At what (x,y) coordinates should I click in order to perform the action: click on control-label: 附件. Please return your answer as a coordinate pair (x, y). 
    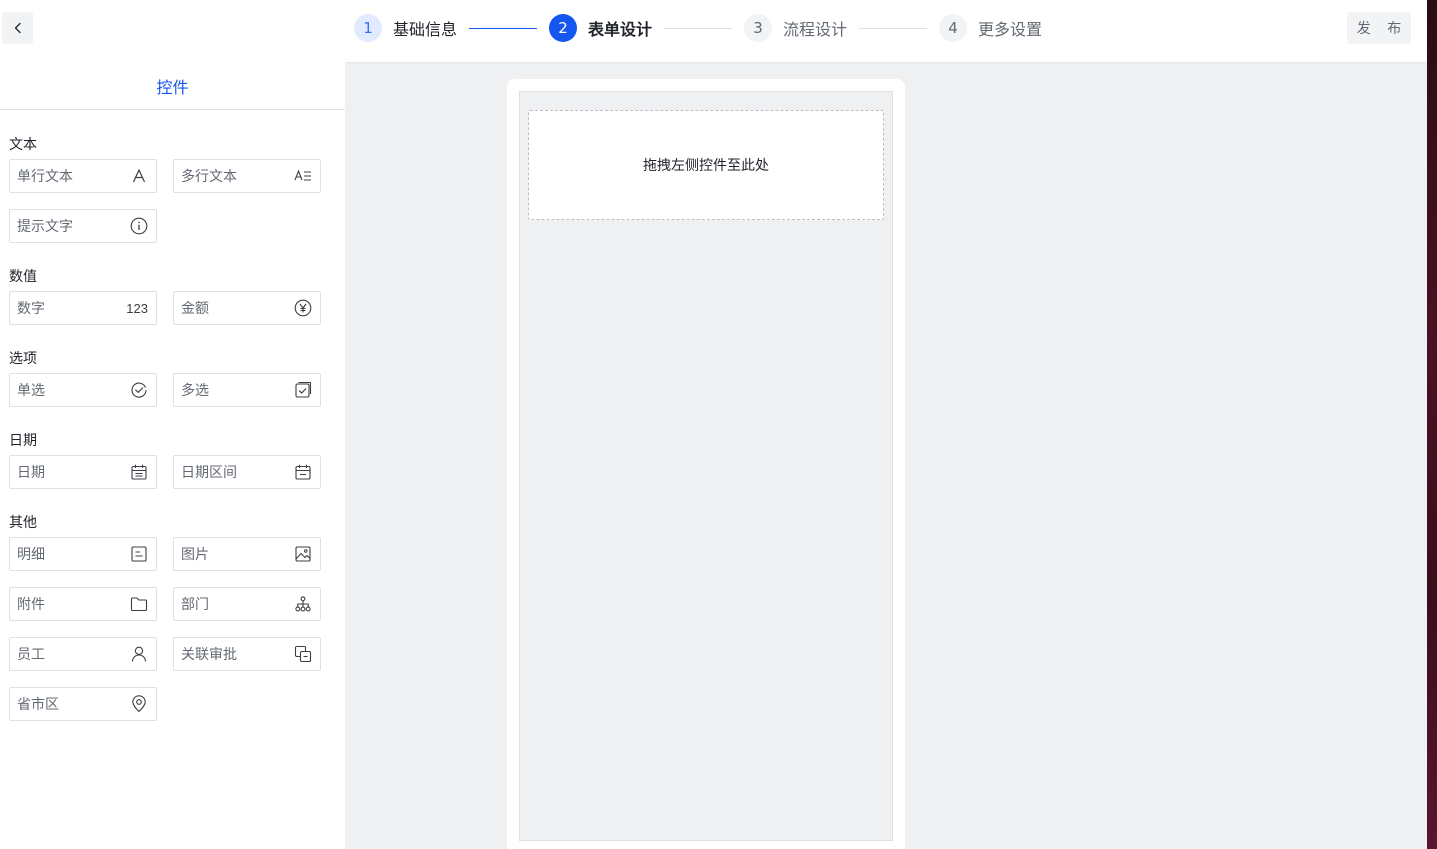
    Looking at the image, I should click on (31, 605).